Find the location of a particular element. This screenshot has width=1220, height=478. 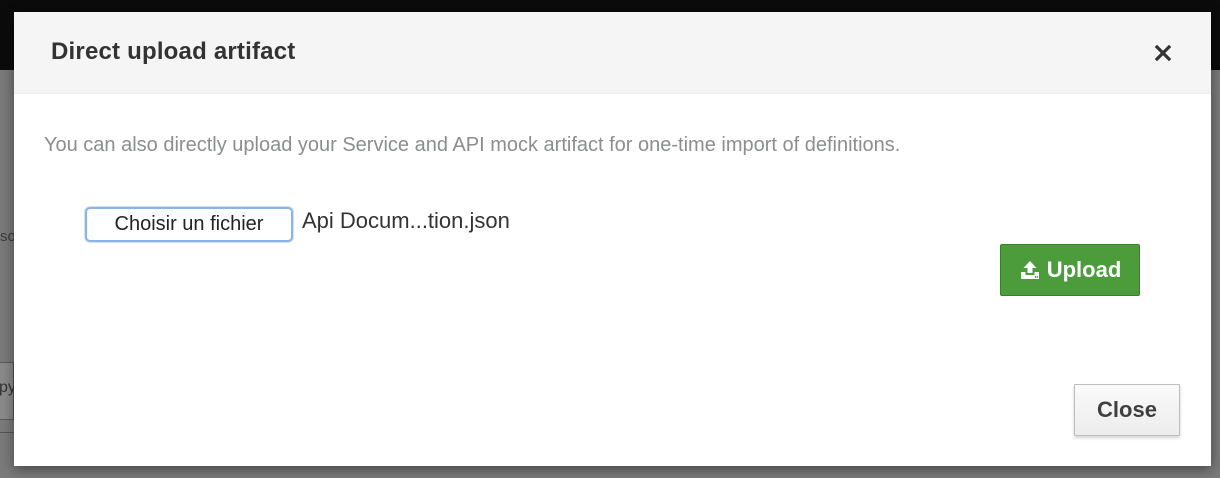

background-input-fragment: py is located at coordinates (8, 391).